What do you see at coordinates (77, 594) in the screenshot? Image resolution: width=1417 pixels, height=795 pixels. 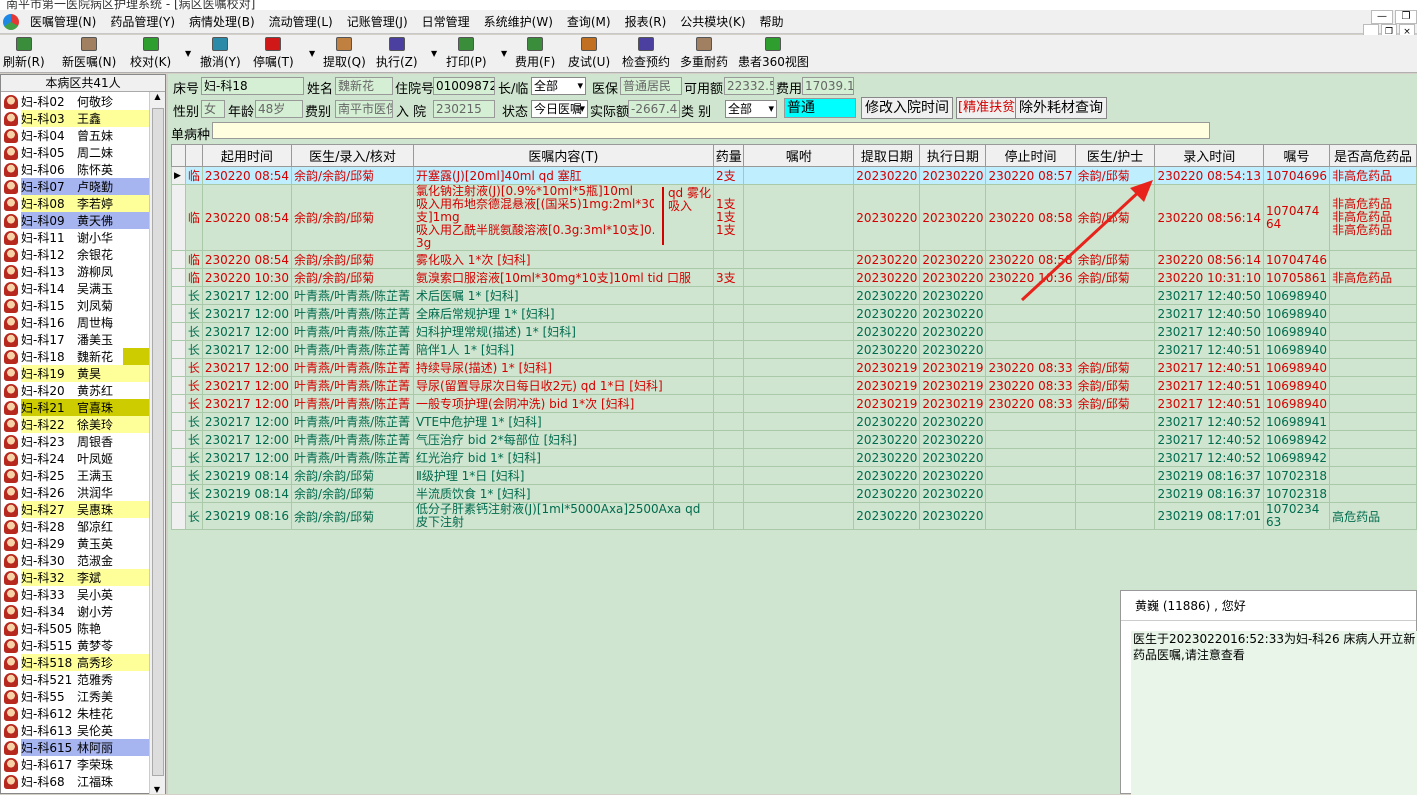 I see `bed-list-item: 妇-科33 吴小英` at bounding box center [77, 594].